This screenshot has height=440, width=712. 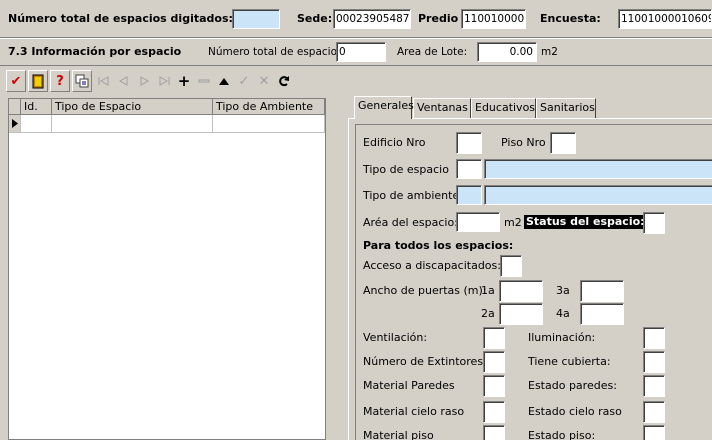 I want to click on extintores-input, so click(x=494, y=362).